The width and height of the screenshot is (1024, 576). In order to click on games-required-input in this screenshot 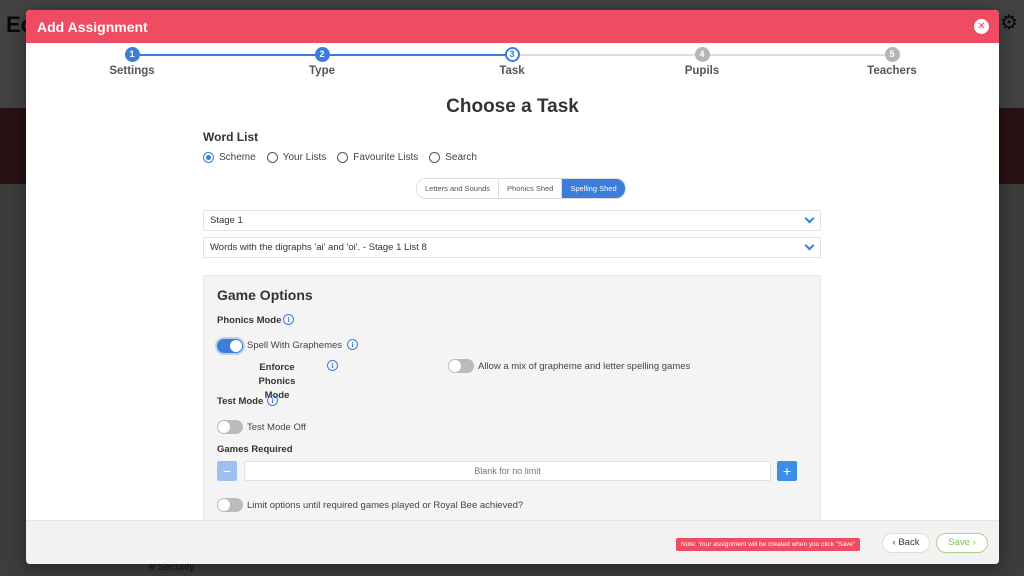, I will do `click(507, 471)`.